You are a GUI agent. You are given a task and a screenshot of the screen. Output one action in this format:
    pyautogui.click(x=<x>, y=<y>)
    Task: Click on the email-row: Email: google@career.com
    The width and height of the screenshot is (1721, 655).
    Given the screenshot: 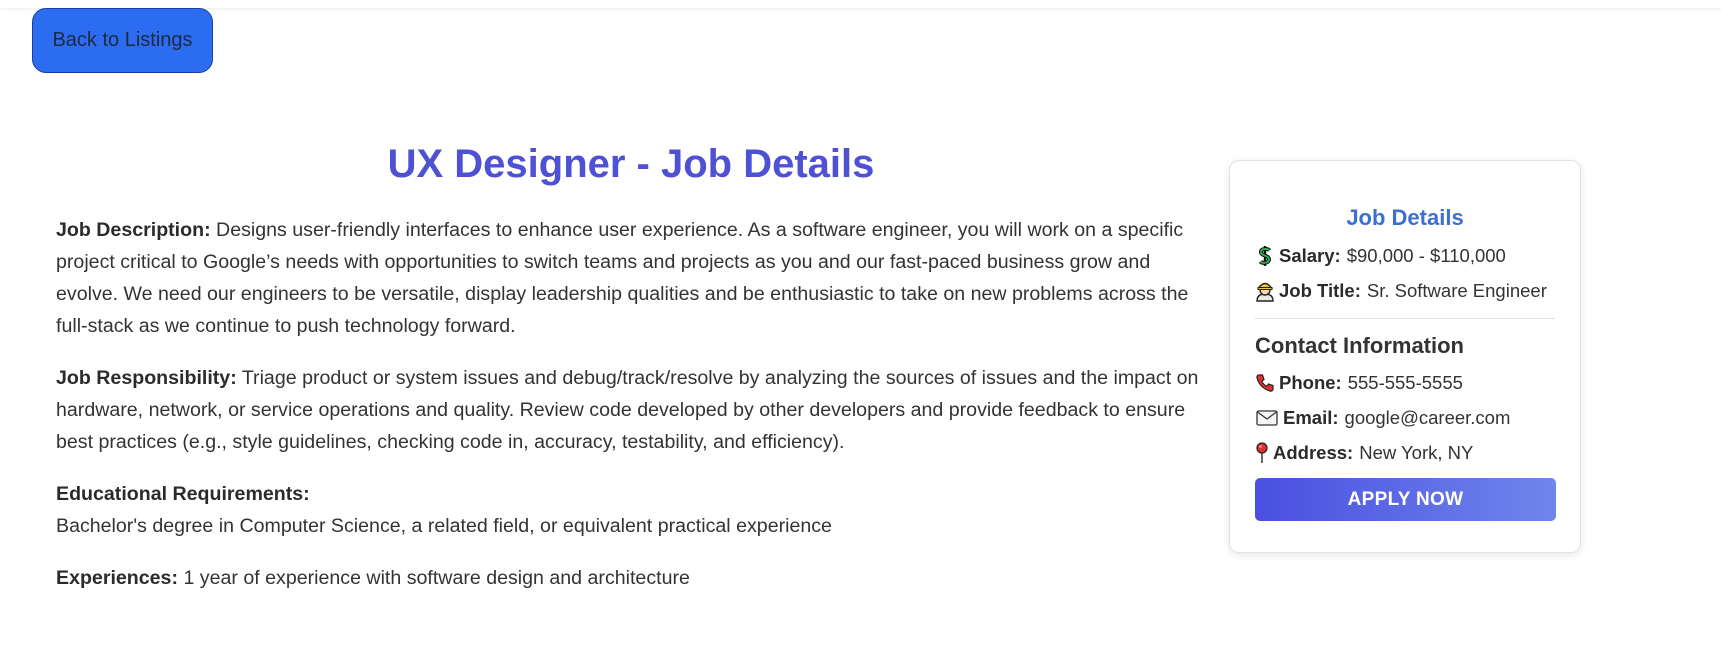 What is the action you would take?
    pyautogui.click(x=1405, y=417)
    